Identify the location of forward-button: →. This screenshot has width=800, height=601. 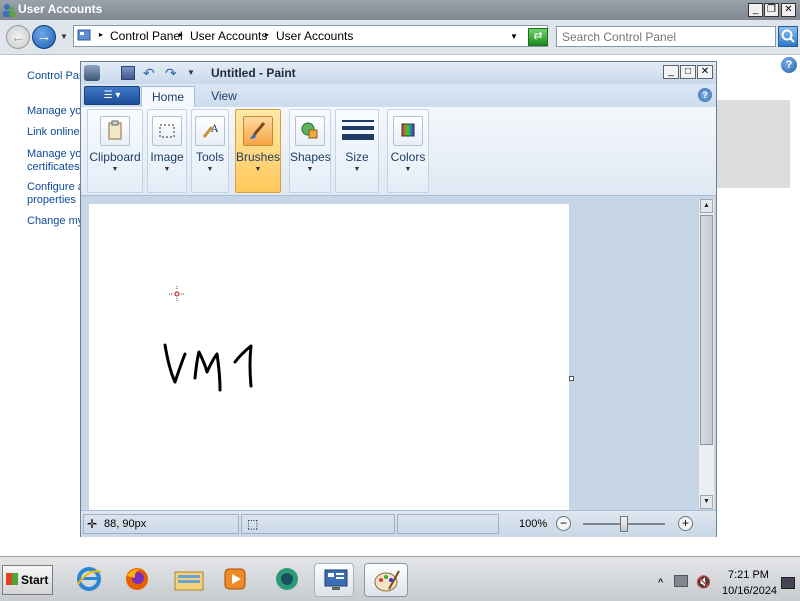
(44, 37).